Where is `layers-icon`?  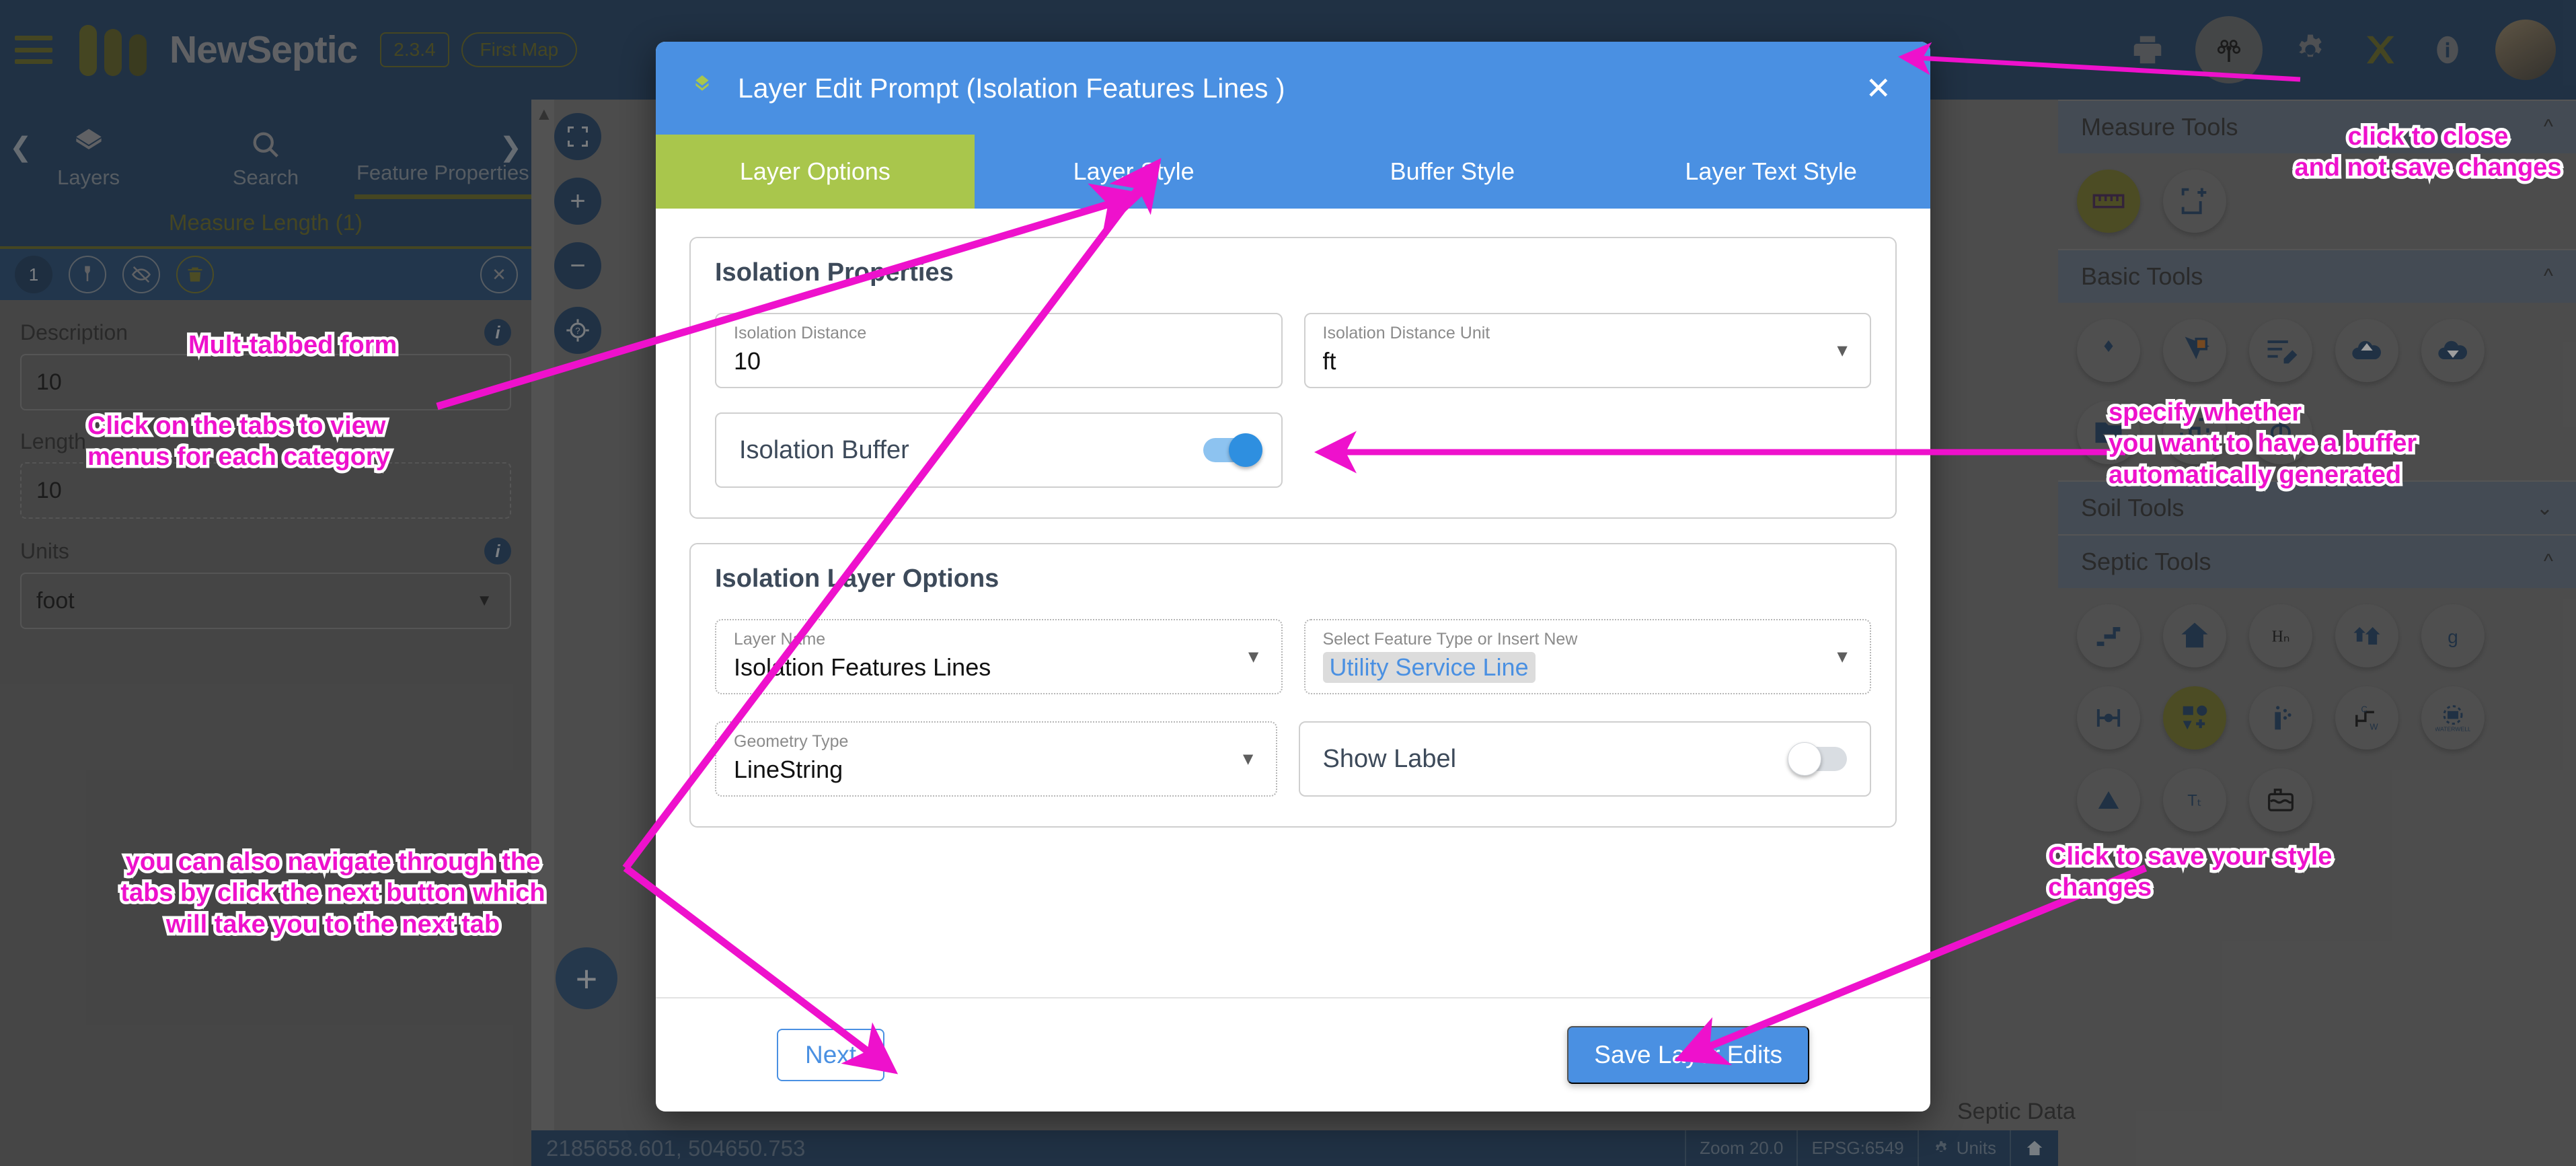 layers-icon is located at coordinates (702, 83).